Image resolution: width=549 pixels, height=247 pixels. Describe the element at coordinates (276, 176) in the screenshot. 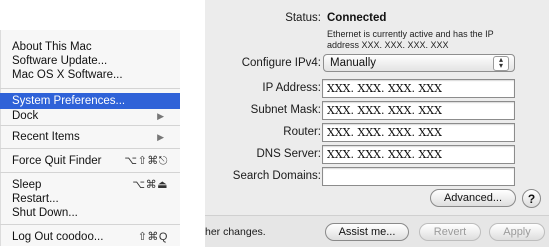

I see `search-domains-label: Search Domains:` at that location.